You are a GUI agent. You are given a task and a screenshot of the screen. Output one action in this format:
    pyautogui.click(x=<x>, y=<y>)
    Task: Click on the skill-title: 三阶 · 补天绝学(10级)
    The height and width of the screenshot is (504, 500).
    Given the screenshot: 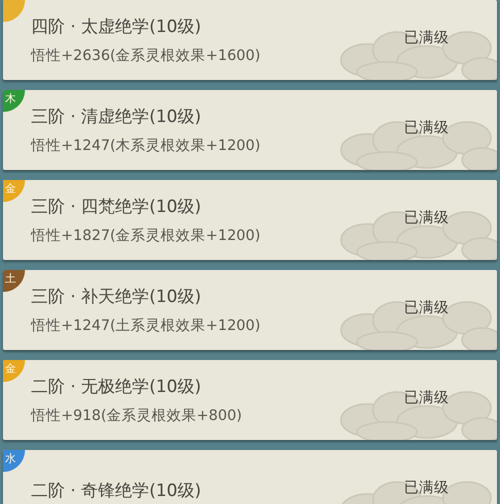 What is the action you would take?
    pyautogui.click(x=116, y=297)
    